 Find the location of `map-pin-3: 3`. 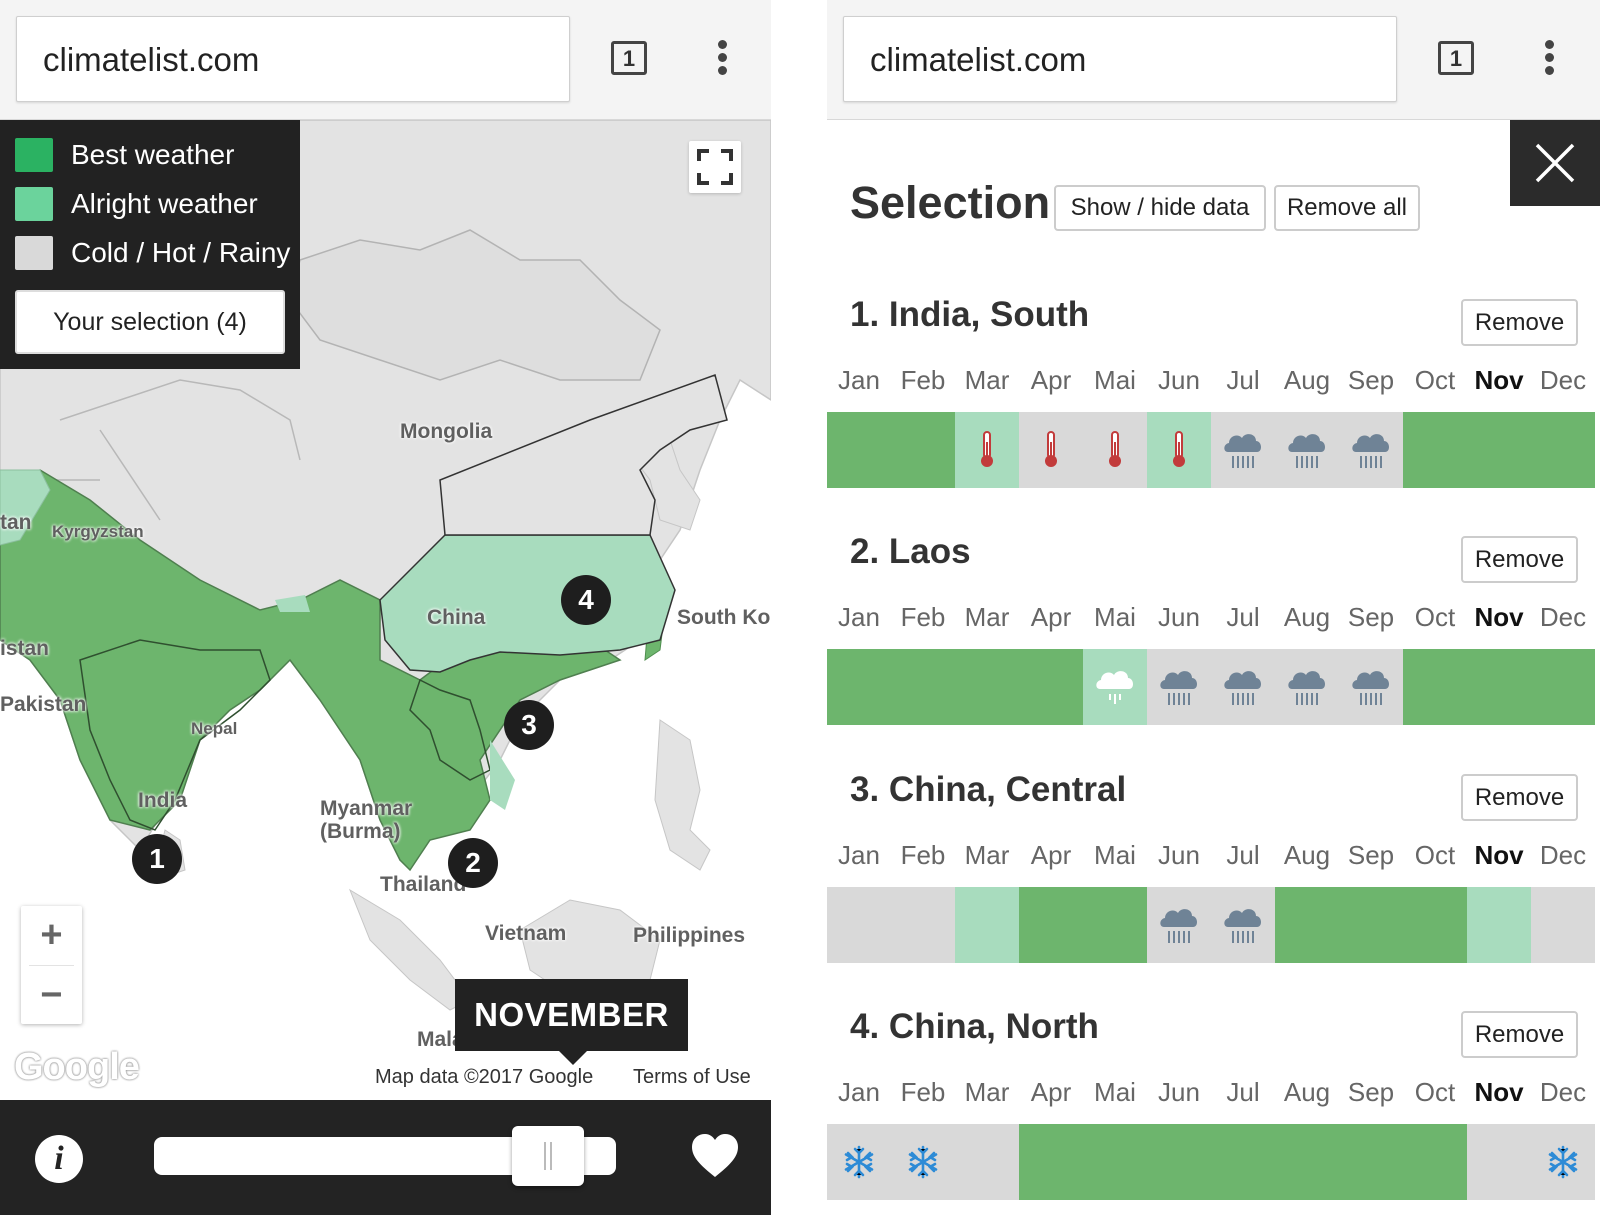

map-pin-3: 3 is located at coordinates (529, 725).